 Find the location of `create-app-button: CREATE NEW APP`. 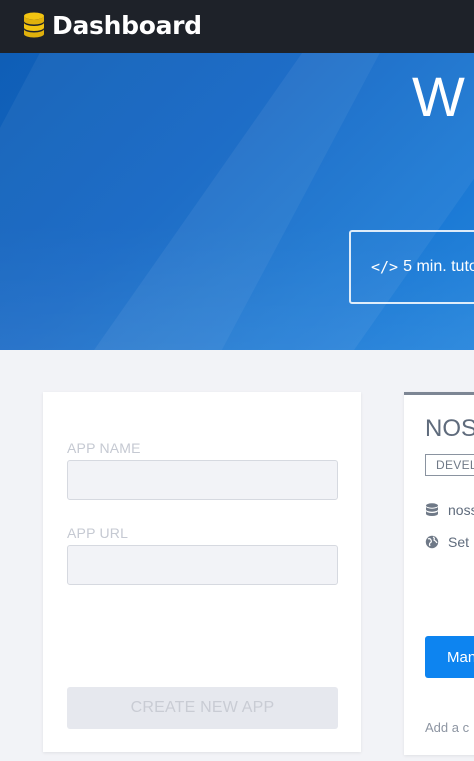

create-app-button: CREATE NEW APP is located at coordinates (202, 708).